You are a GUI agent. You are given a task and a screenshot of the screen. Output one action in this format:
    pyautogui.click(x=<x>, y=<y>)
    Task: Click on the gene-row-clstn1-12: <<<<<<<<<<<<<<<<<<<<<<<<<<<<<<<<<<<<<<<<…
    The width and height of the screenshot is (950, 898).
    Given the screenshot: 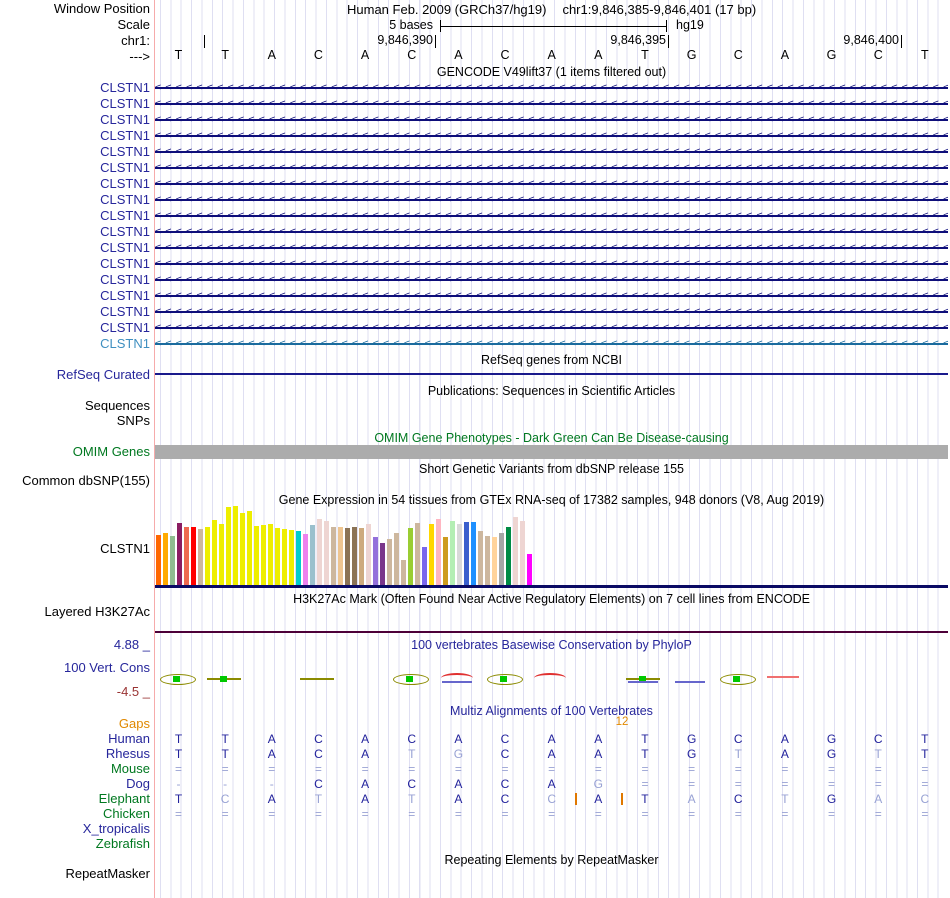 What is the action you would take?
    pyautogui.click(x=551, y=264)
    